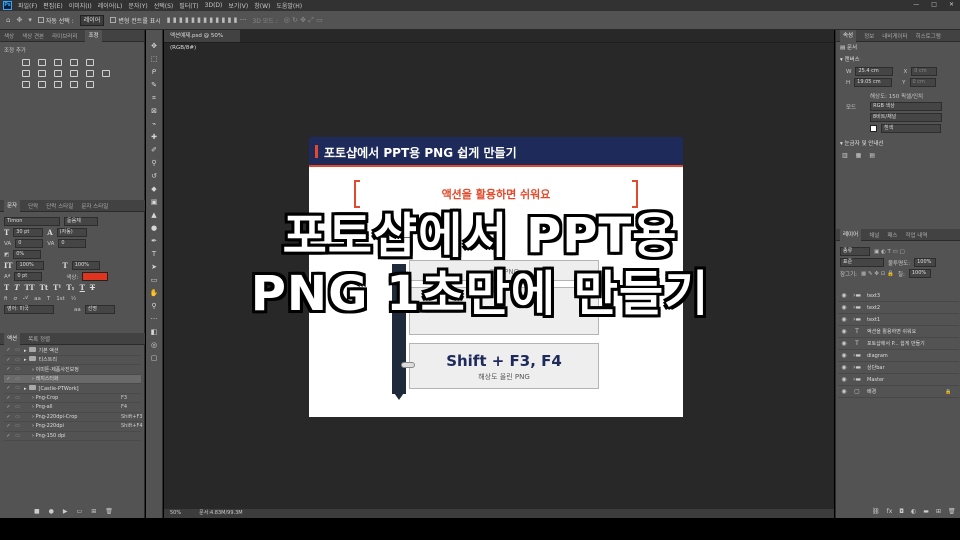 The height and width of the screenshot is (540, 960). I want to click on healing-tool-icon: ✚, so click(154, 137).